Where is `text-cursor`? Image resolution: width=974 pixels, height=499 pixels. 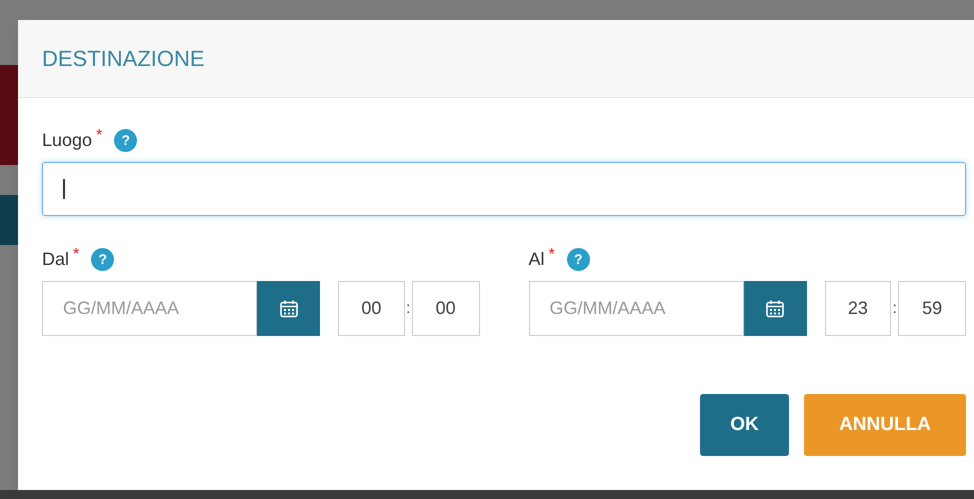 text-cursor is located at coordinates (63, 189).